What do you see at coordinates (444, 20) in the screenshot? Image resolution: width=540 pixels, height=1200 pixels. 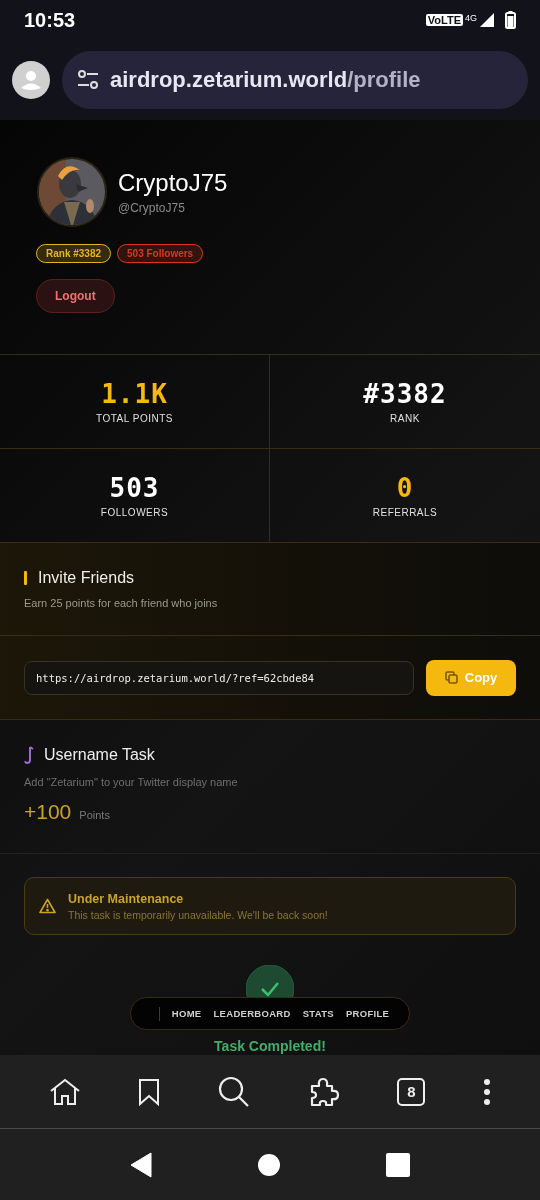 I see `volte-indicator: VoLTE` at bounding box center [444, 20].